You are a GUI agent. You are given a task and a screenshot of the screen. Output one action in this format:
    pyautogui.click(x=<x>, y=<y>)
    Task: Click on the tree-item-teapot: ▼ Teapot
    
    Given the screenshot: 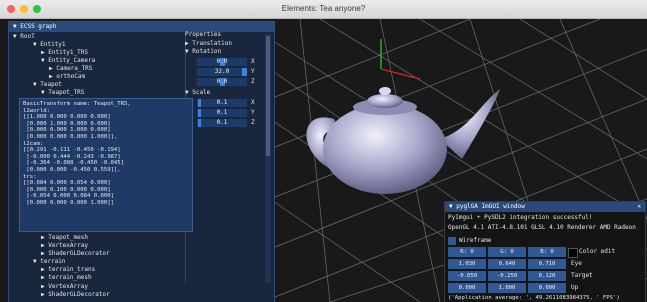 What is the action you would take?
    pyautogui.click(x=47, y=85)
    